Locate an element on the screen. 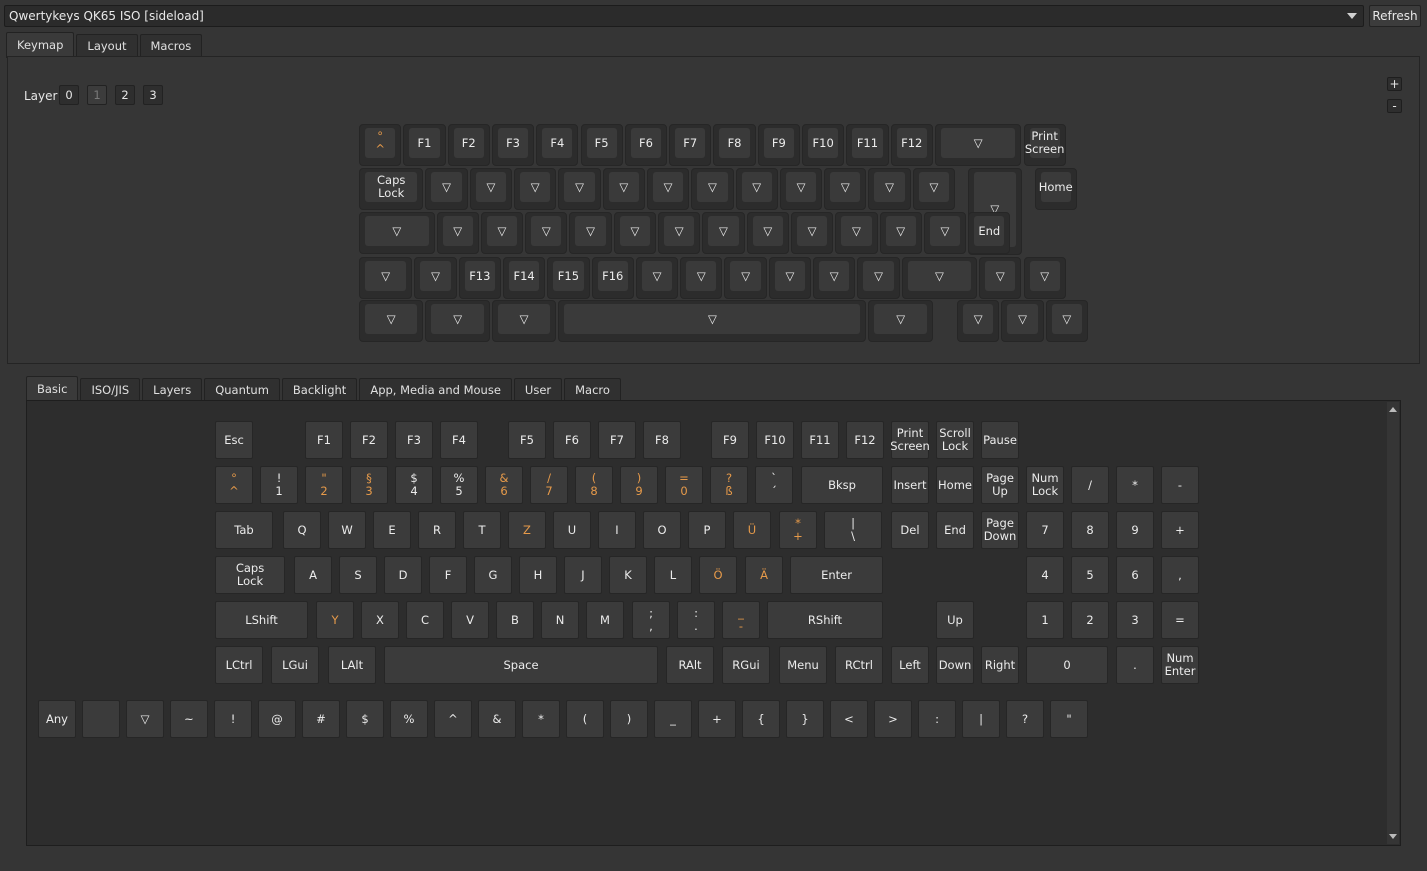 Image resolution: width=1427 pixels, height=871 pixels. layout-key-f15: F15 is located at coordinates (568, 278).